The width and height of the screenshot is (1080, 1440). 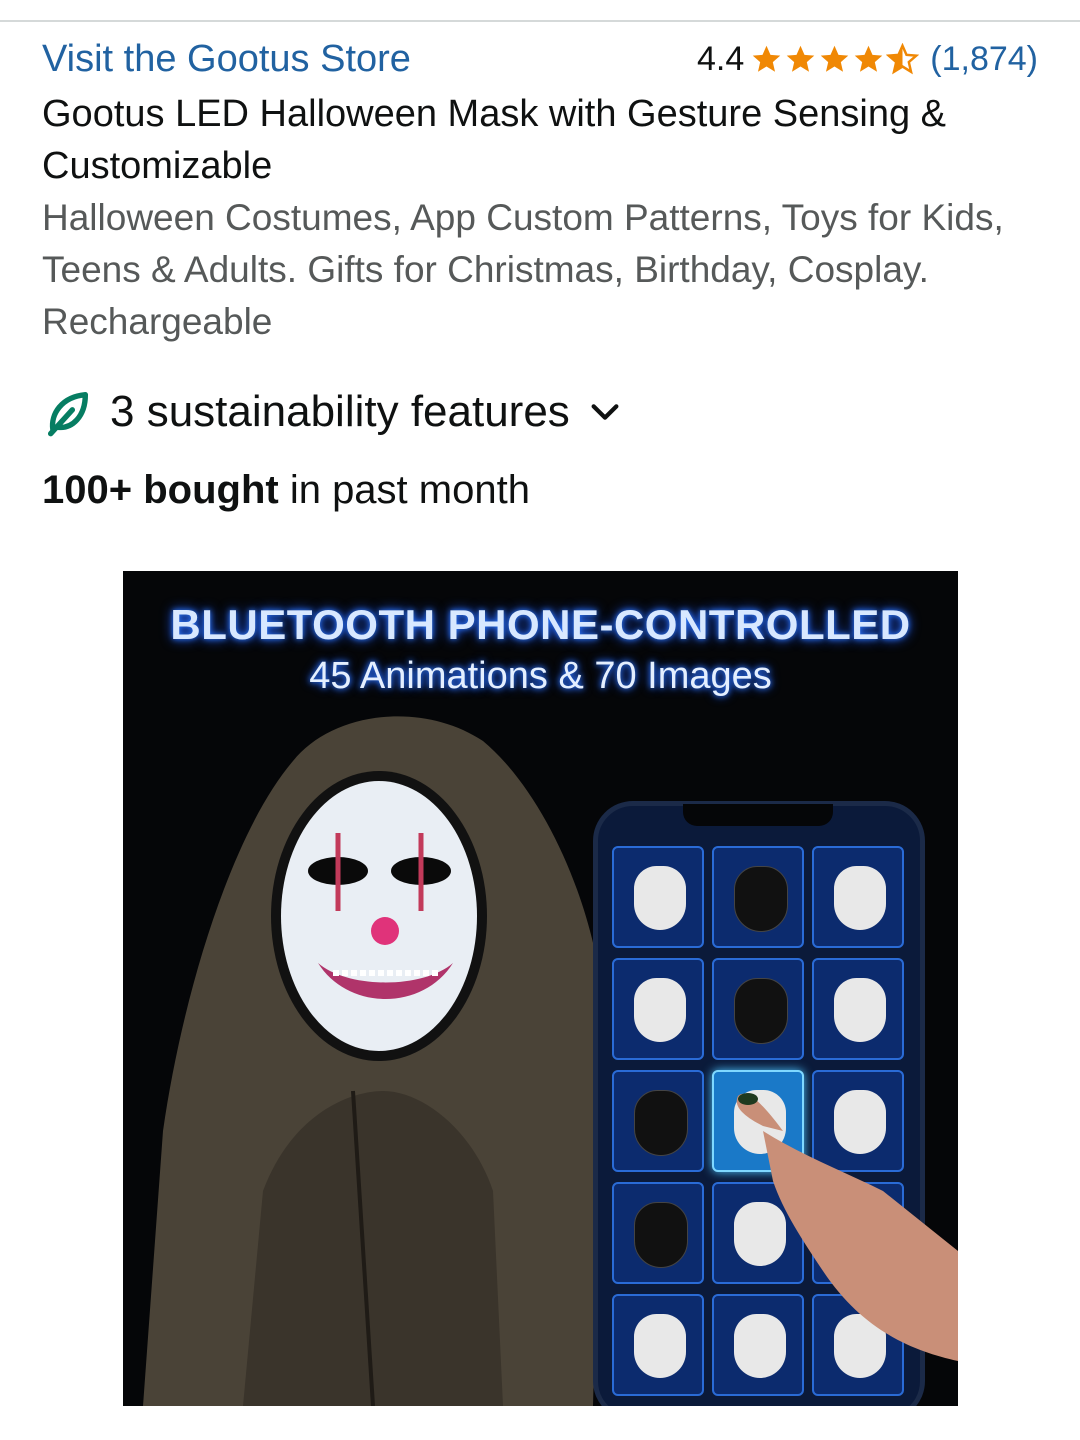 I want to click on star-rating, so click(x=835, y=59).